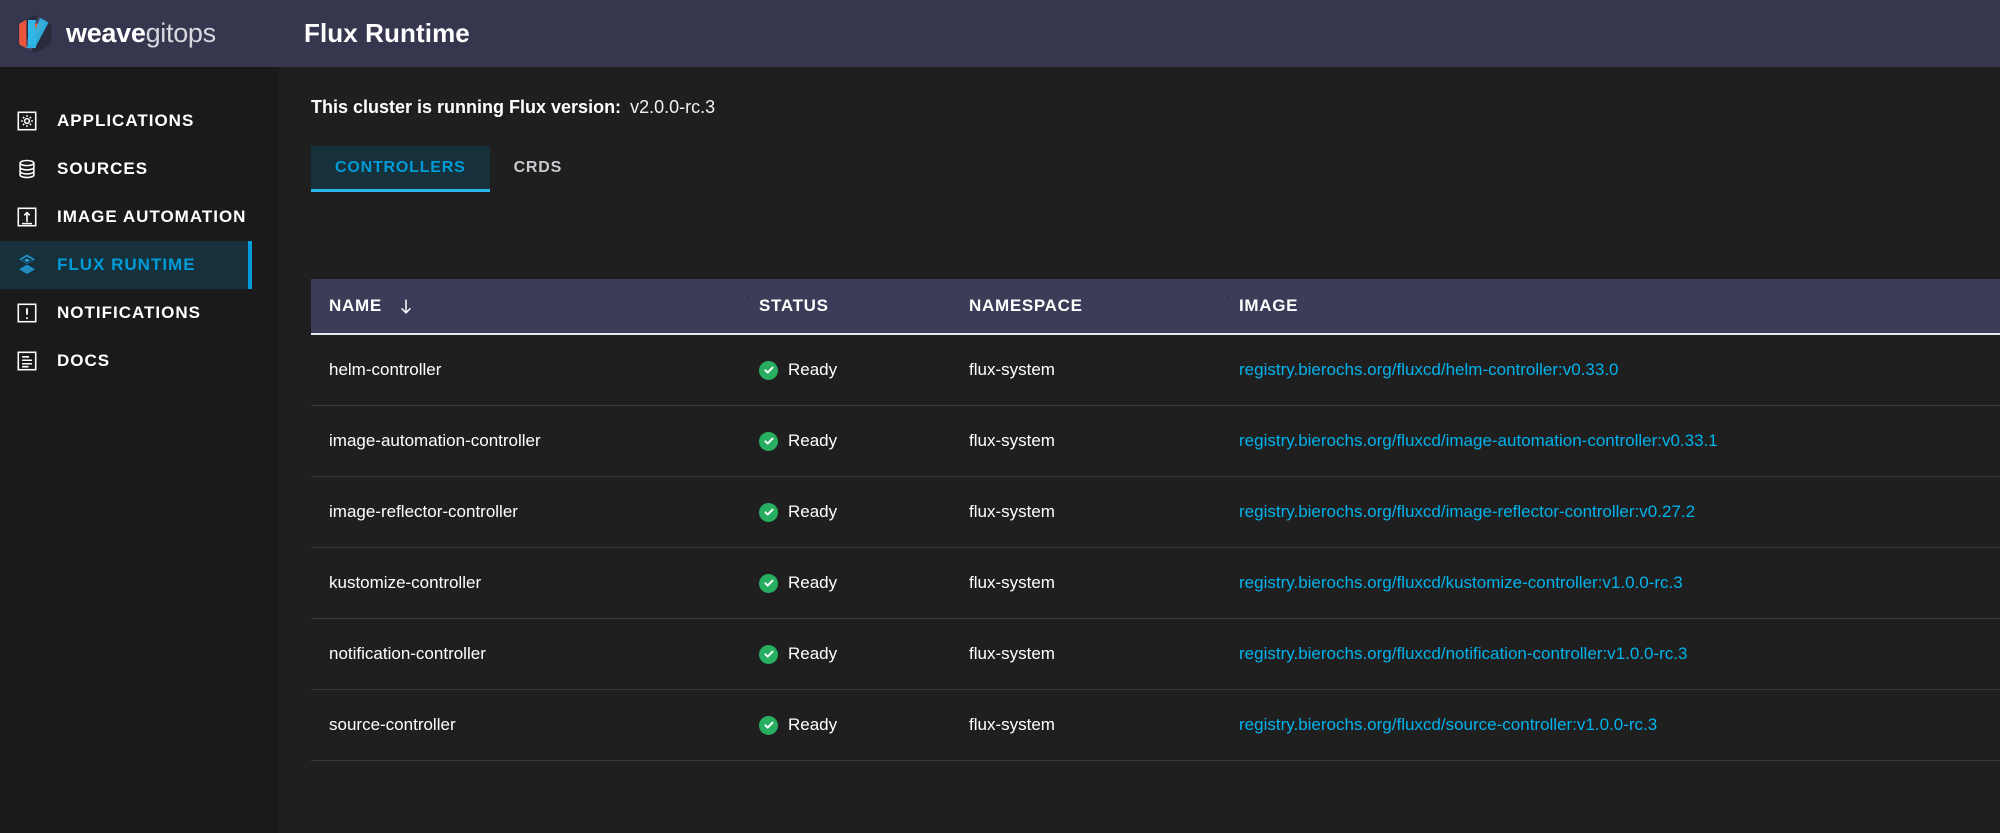 The height and width of the screenshot is (833, 2000). What do you see at coordinates (27, 121) in the screenshot?
I see `applications-gear-icon` at bounding box center [27, 121].